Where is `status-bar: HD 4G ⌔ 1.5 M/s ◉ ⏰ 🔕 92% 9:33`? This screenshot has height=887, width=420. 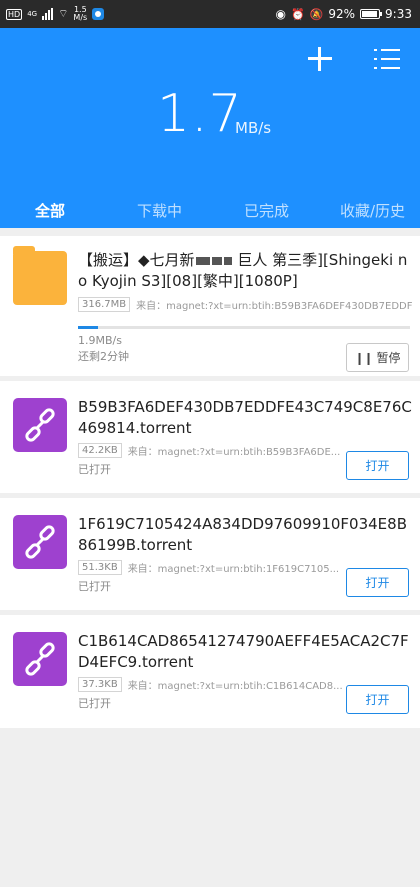 status-bar: HD 4G ⌔ 1.5 M/s ◉ ⏰ 🔕 92% 9:33 is located at coordinates (210, 14).